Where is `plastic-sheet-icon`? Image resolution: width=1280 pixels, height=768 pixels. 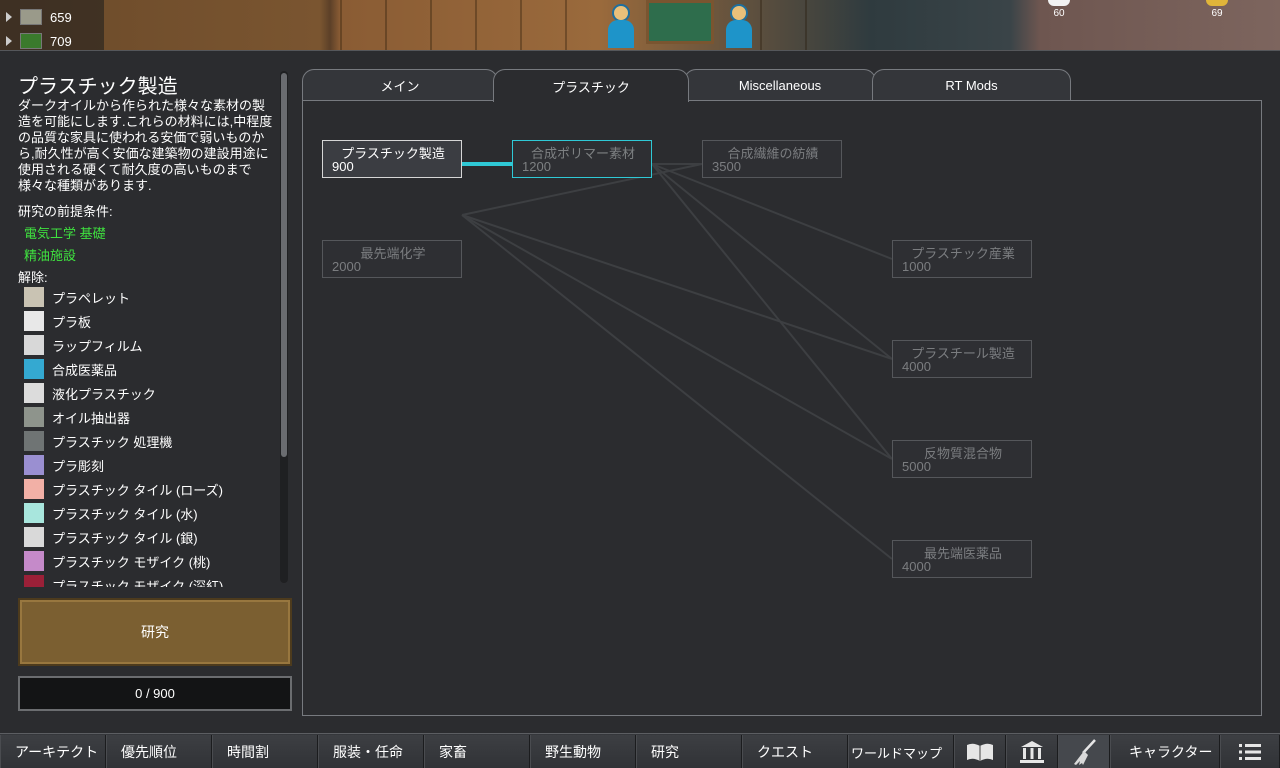
plastic-sheet-icon is located at coordinates (34, 321).